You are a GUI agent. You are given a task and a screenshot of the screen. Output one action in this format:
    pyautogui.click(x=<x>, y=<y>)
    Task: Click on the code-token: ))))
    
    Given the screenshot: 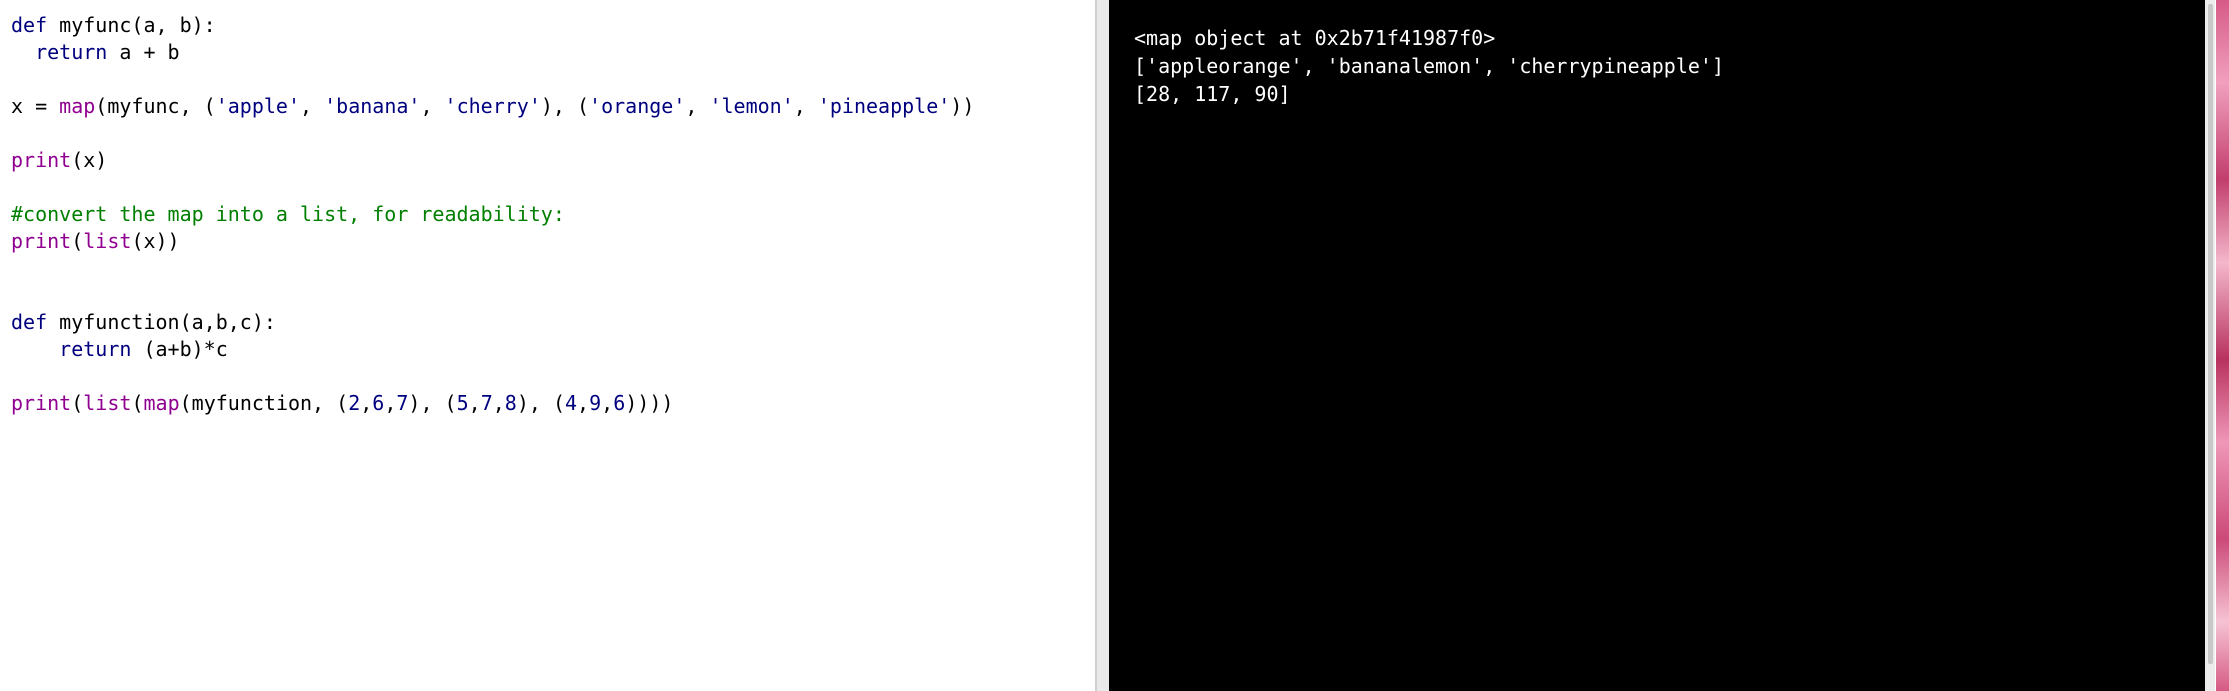 What is the action you would take?
    pyautogui.click(x=649, y=403)
    